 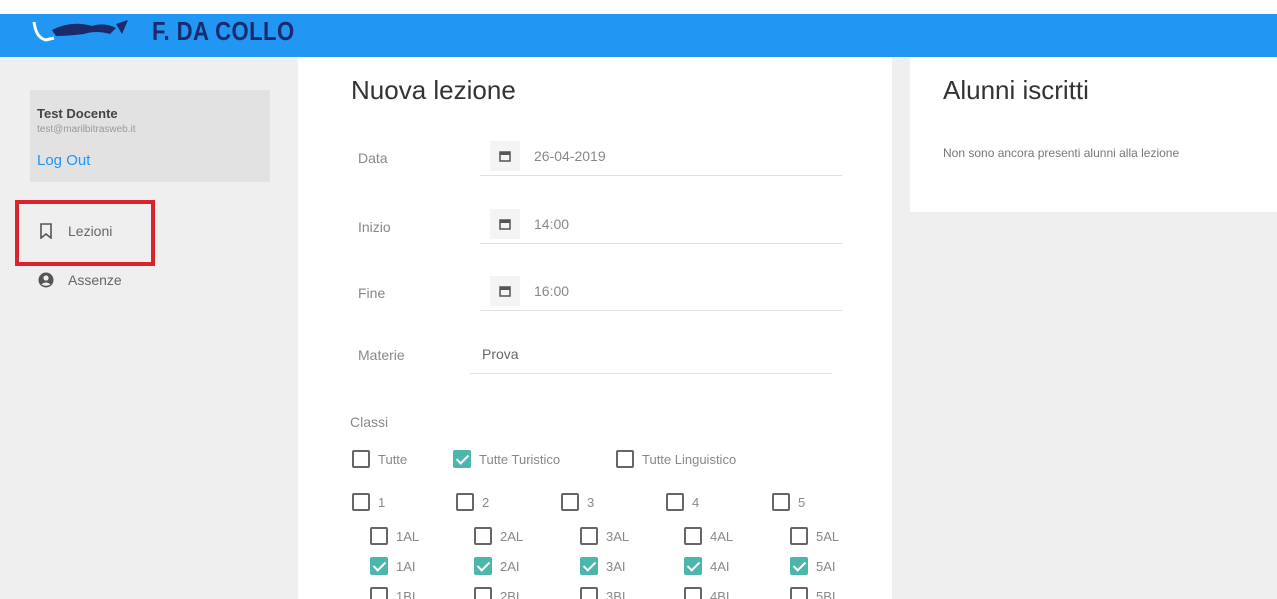 What do you see at coordinates (393, 593) in the screenshot?
I see `checkbox-class-1bi: 1BI` at bounding box center [393, 593].